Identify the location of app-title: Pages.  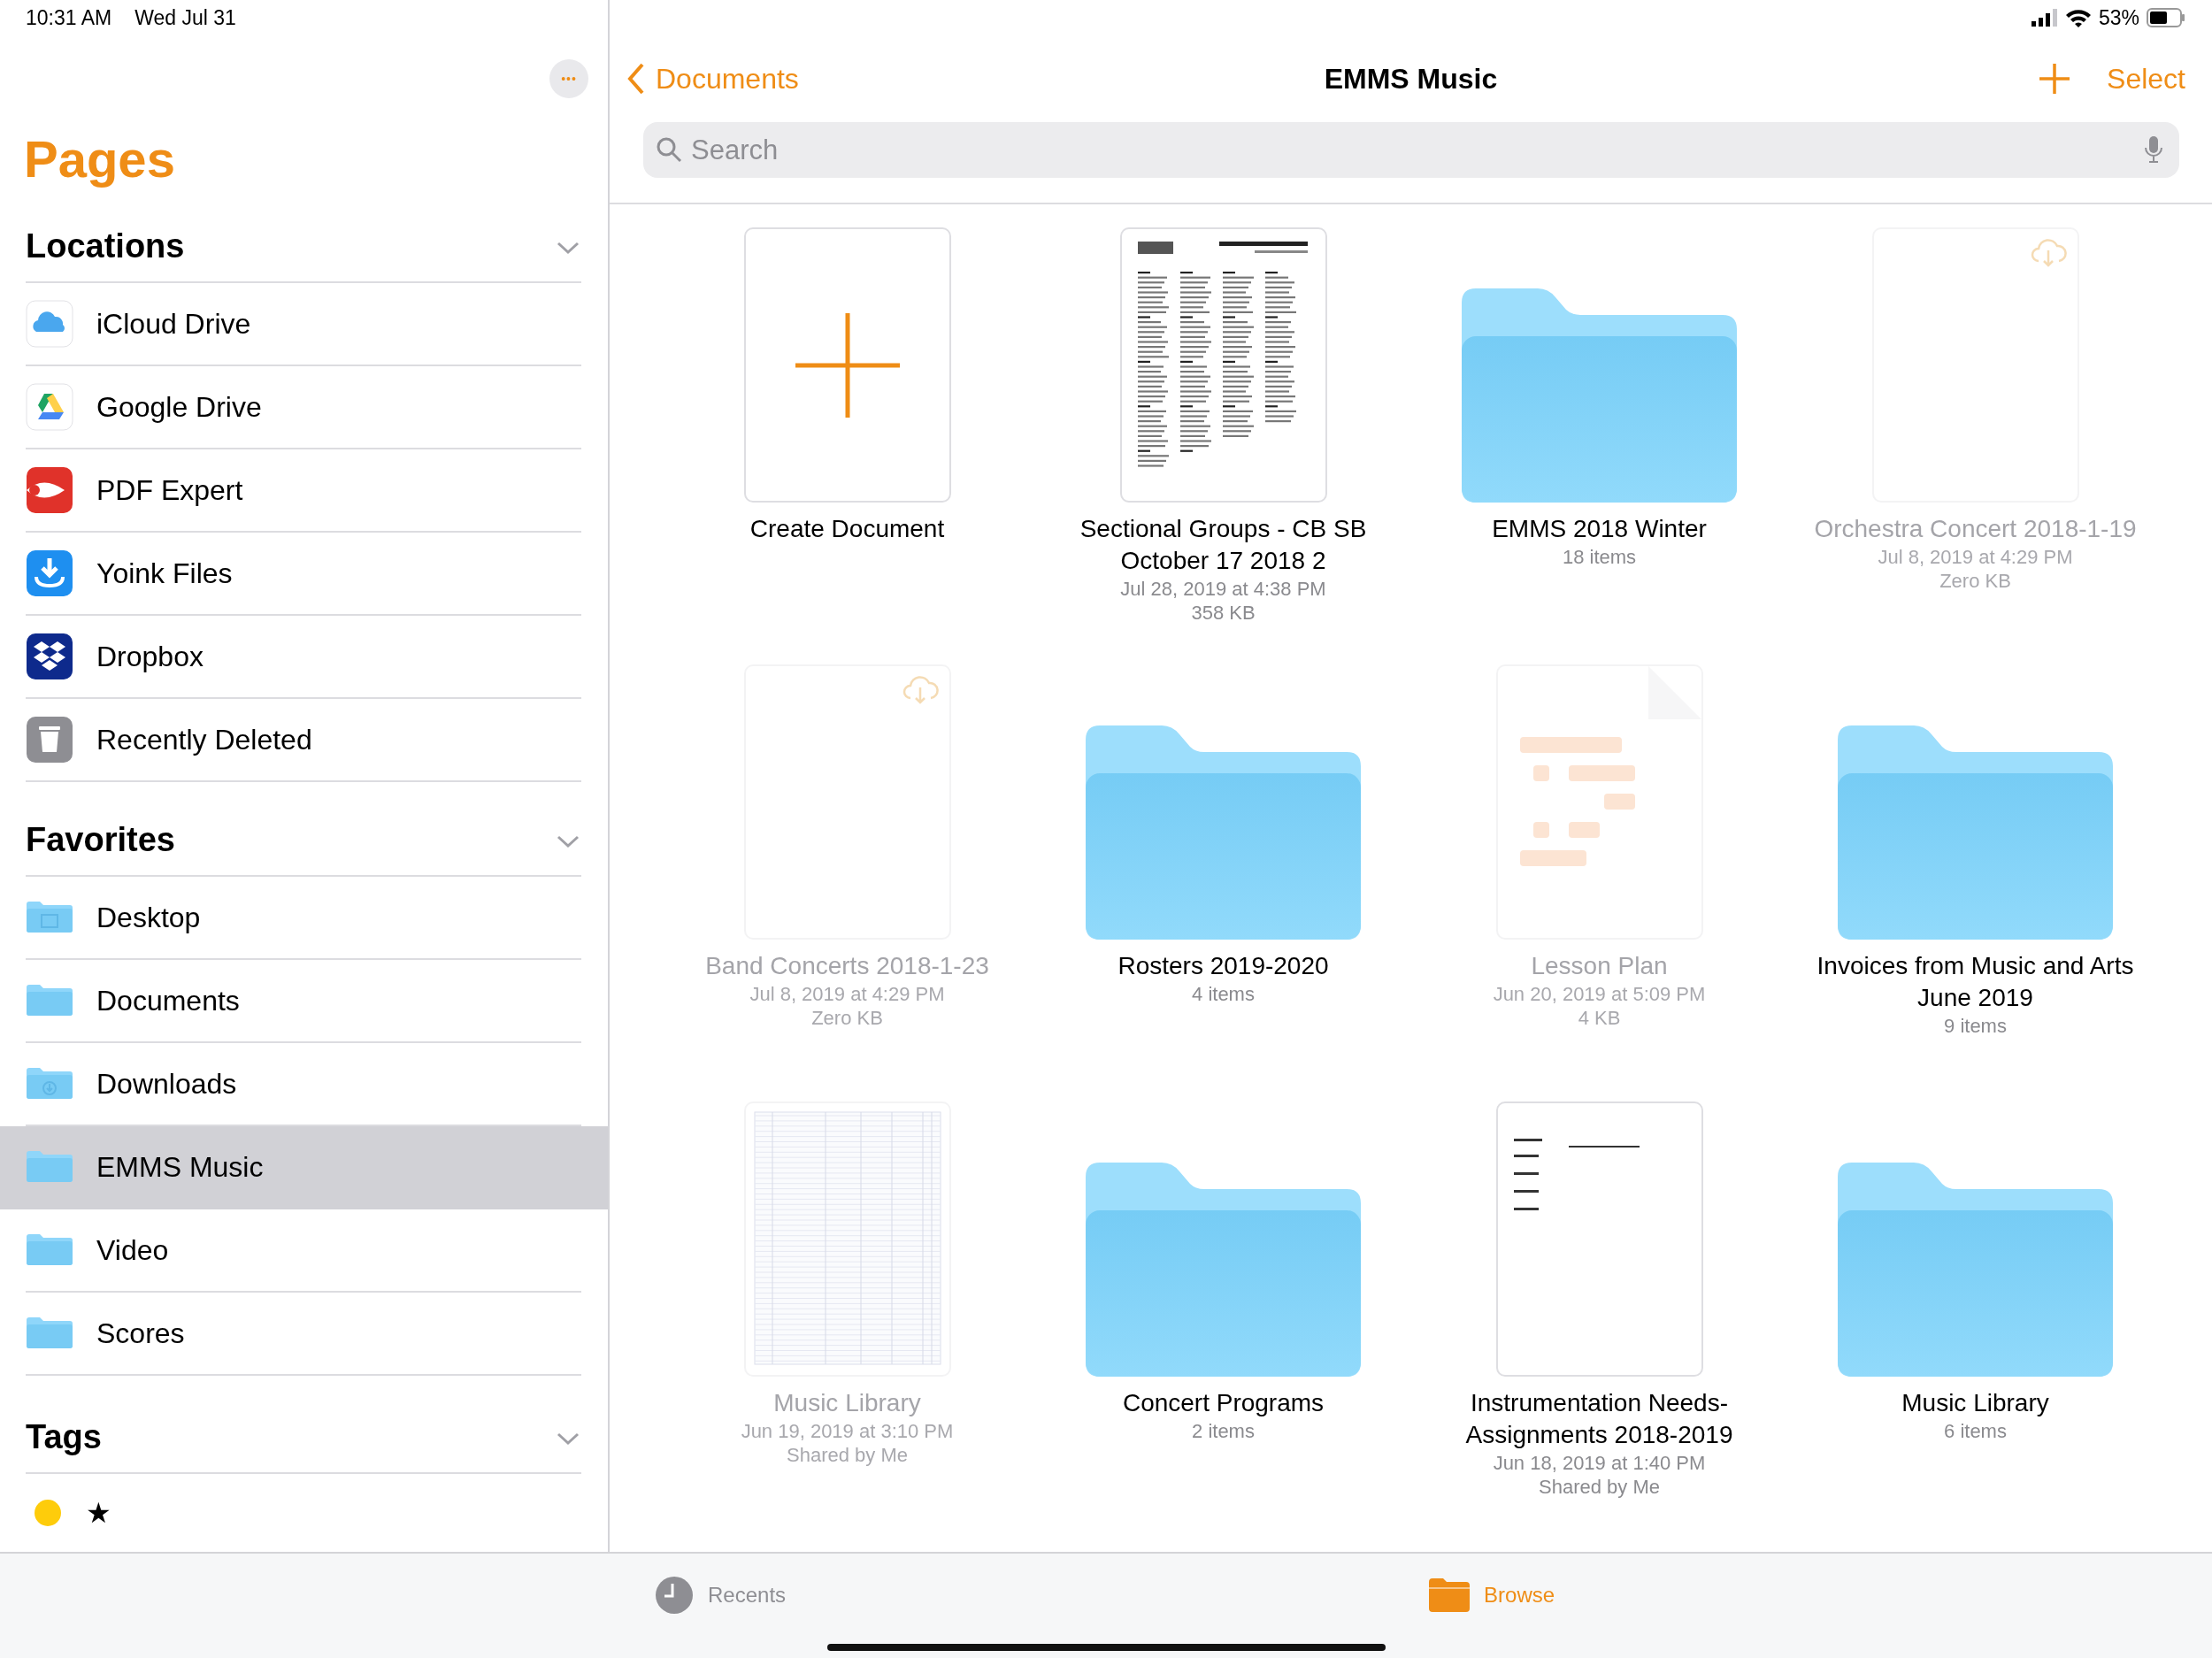
(100, 159).